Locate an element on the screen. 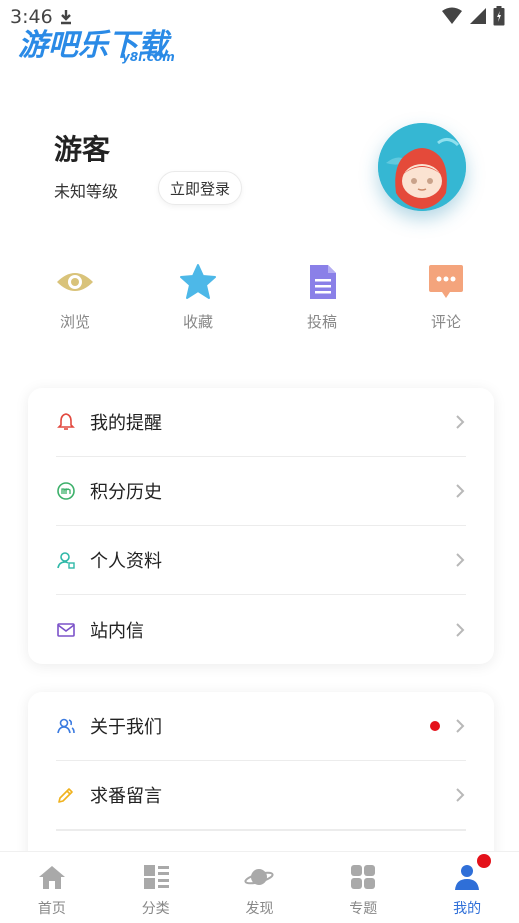 This screenshot has width=519, height=923. star-icon is located at coordinates (198, 281).